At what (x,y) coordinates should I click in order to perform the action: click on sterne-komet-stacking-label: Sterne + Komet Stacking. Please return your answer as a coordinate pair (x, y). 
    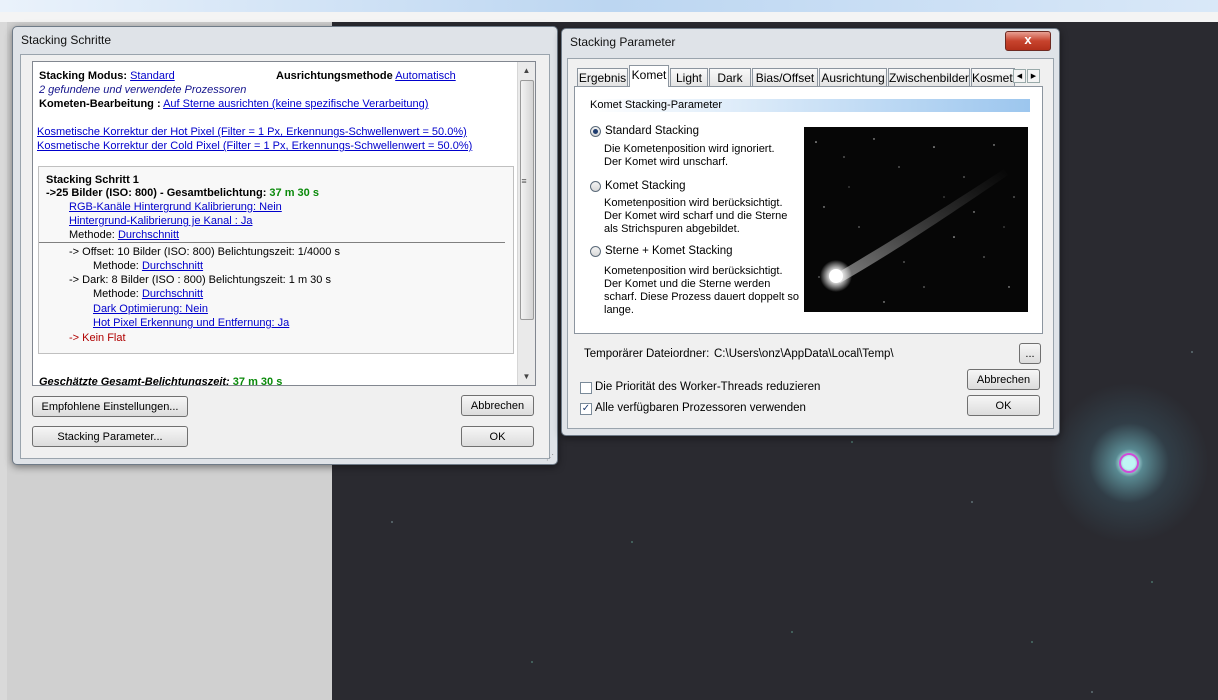
    Looking at the image, I should click on (669, 251).